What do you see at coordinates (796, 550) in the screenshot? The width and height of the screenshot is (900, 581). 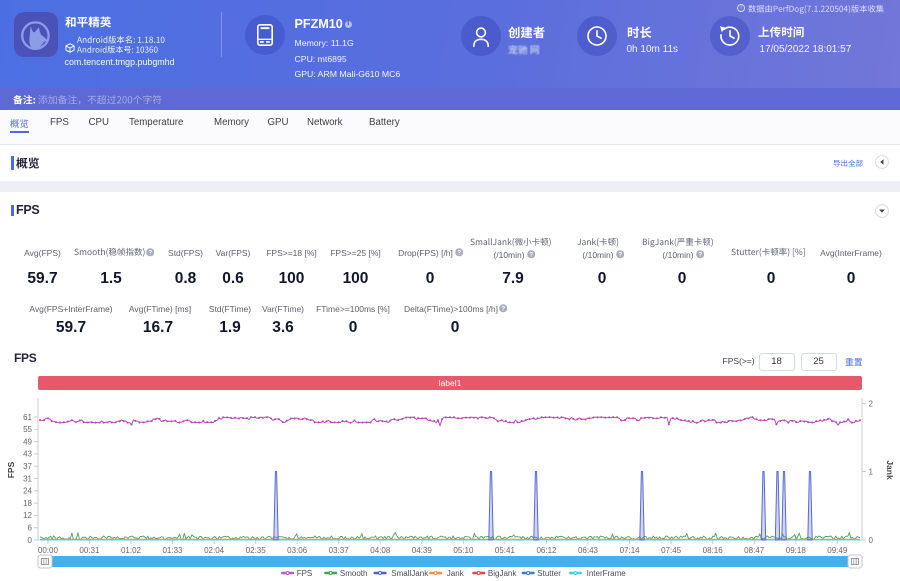 I see `svg-text: 09:18` at bounding box center [796, 550].